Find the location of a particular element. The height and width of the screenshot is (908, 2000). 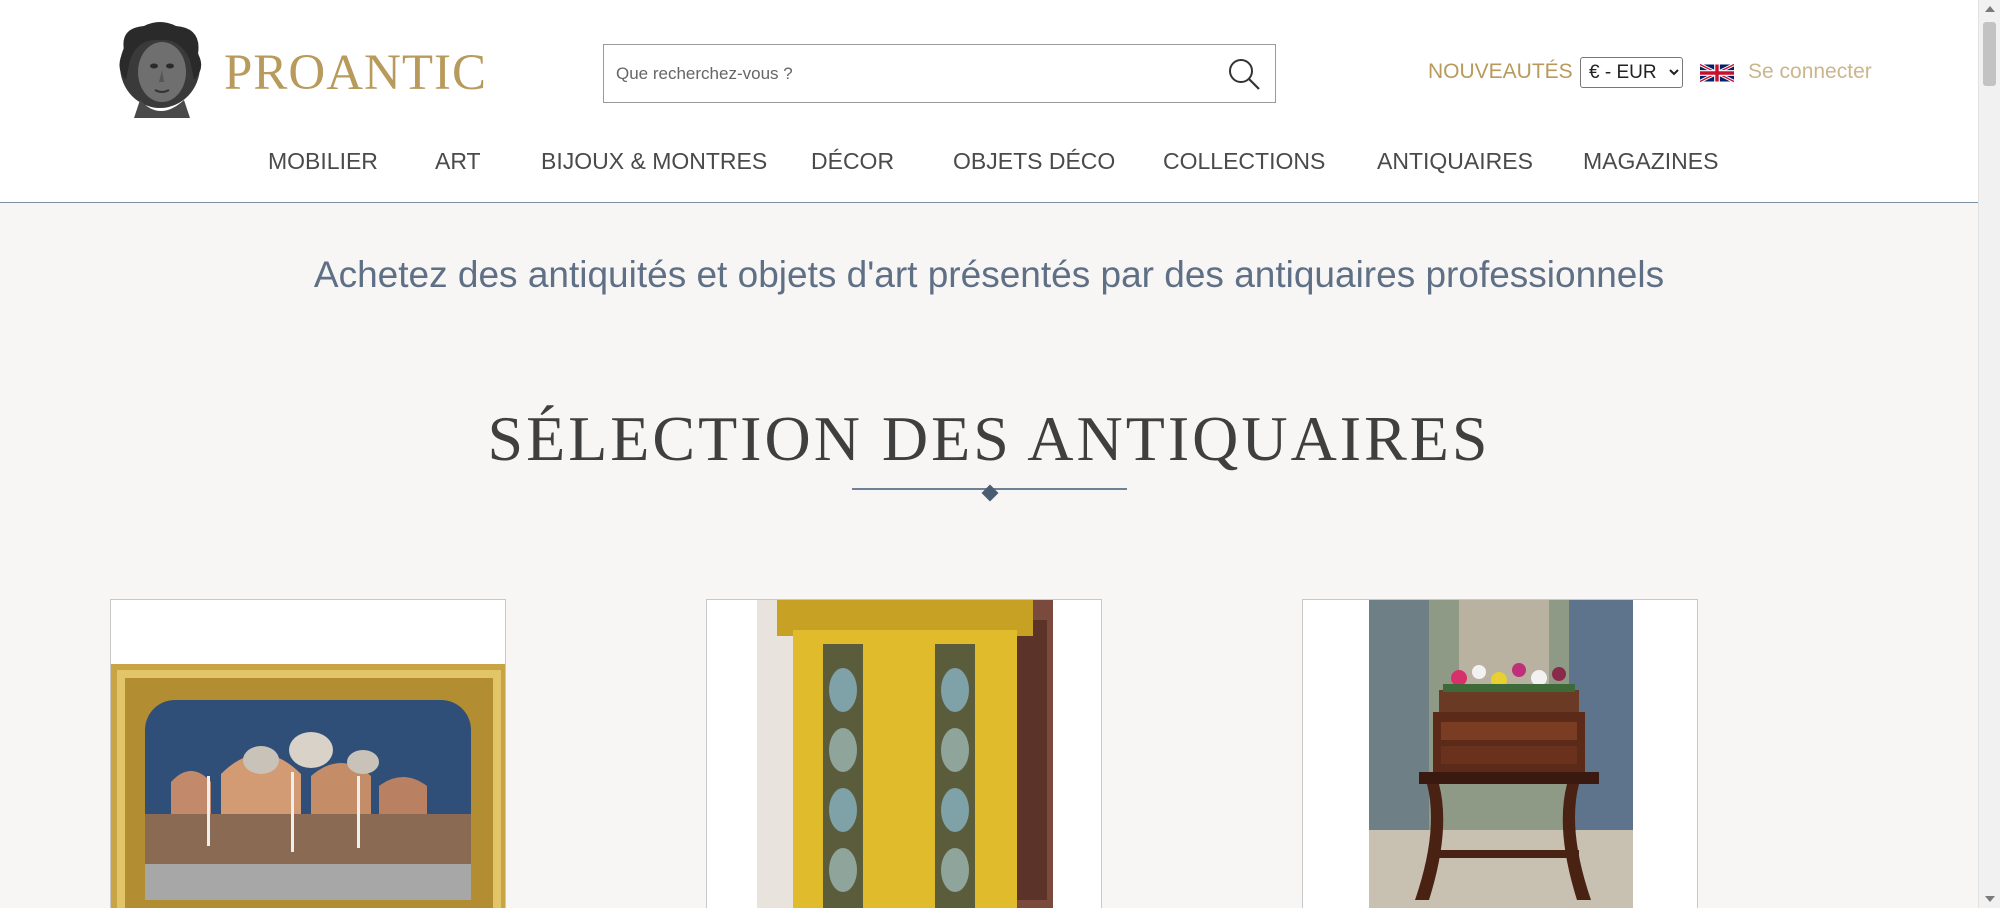

search-bar is located at coordinates (939, 73).